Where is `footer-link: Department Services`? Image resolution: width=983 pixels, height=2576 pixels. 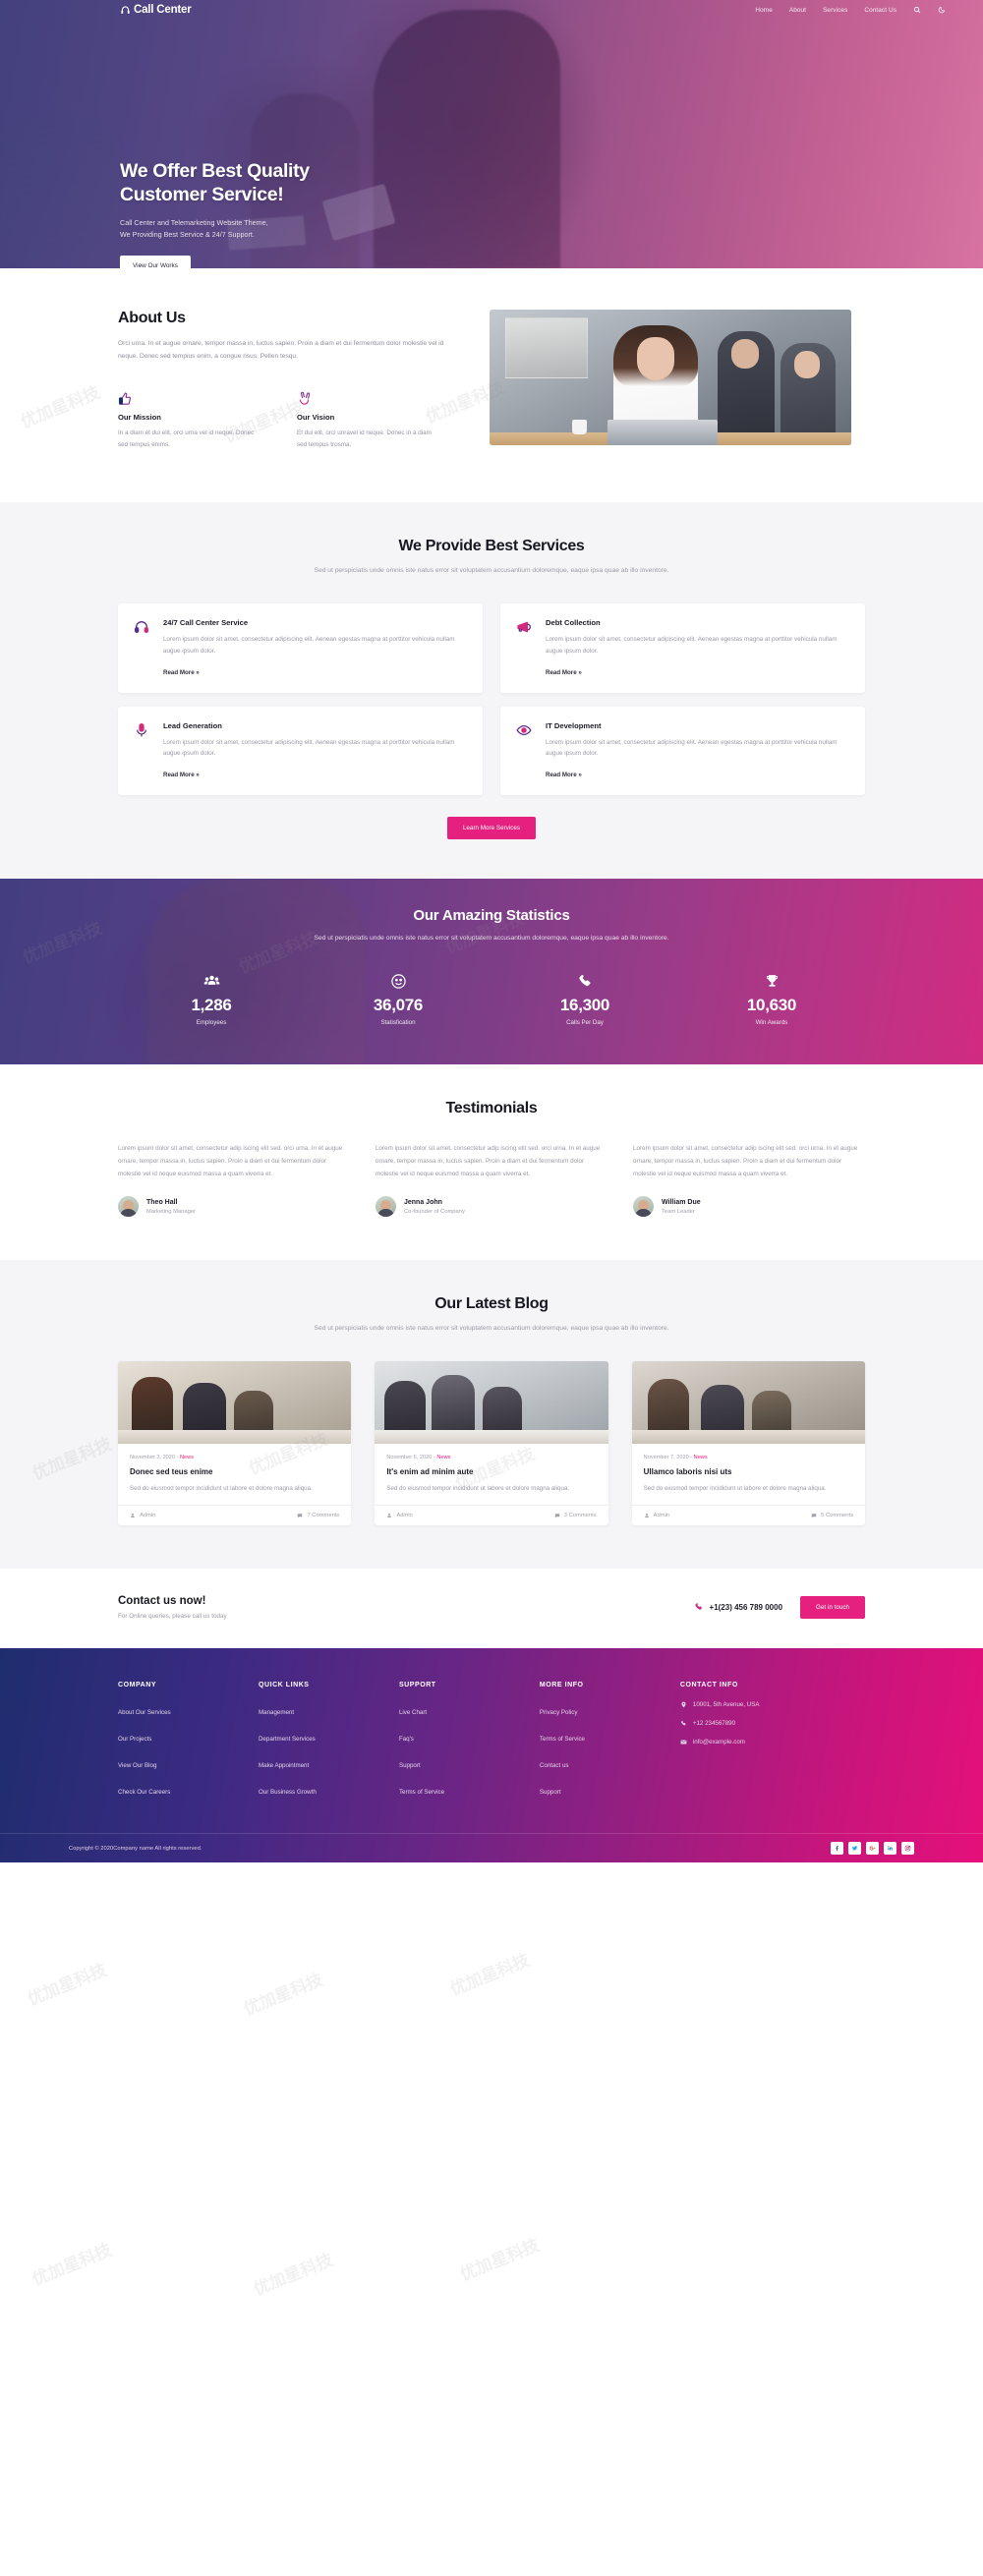 footer-link: Department Services is located at coordinates (287, 1740).